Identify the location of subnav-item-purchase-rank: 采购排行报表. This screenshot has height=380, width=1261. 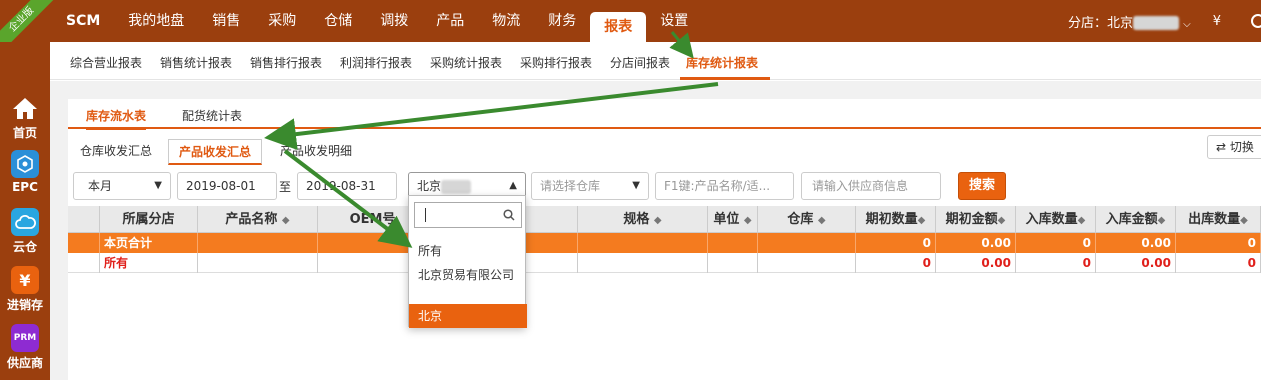
(556, 62).